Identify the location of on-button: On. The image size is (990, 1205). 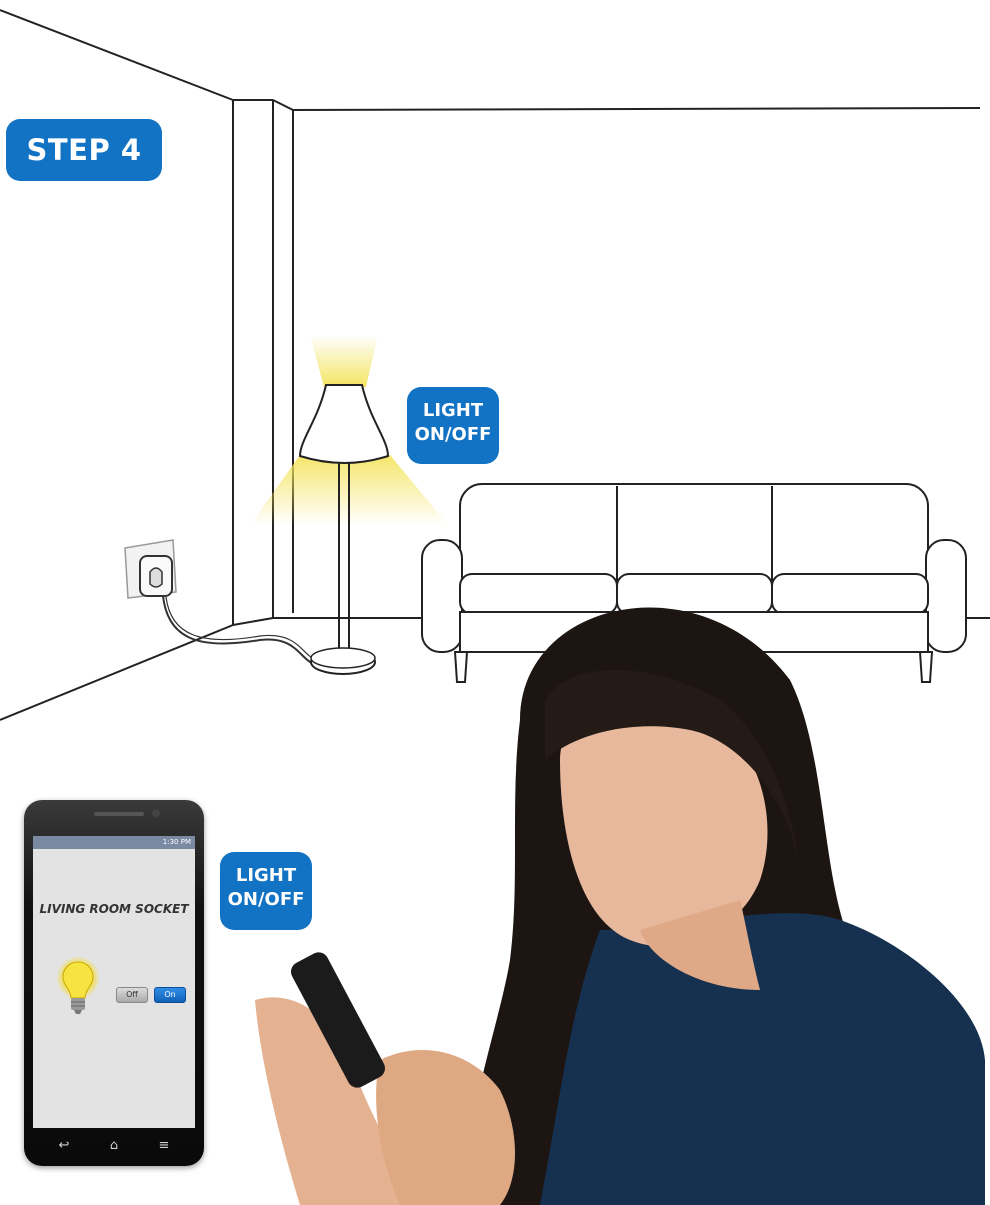
(170, 995).